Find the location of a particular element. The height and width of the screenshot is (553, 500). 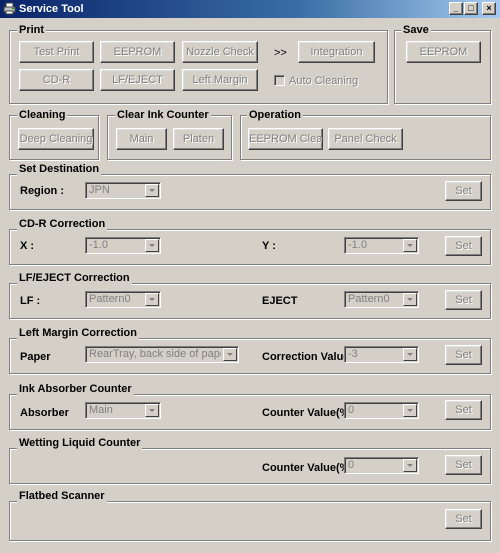

clear-main-button: Main is located at coordinates (141, 139).